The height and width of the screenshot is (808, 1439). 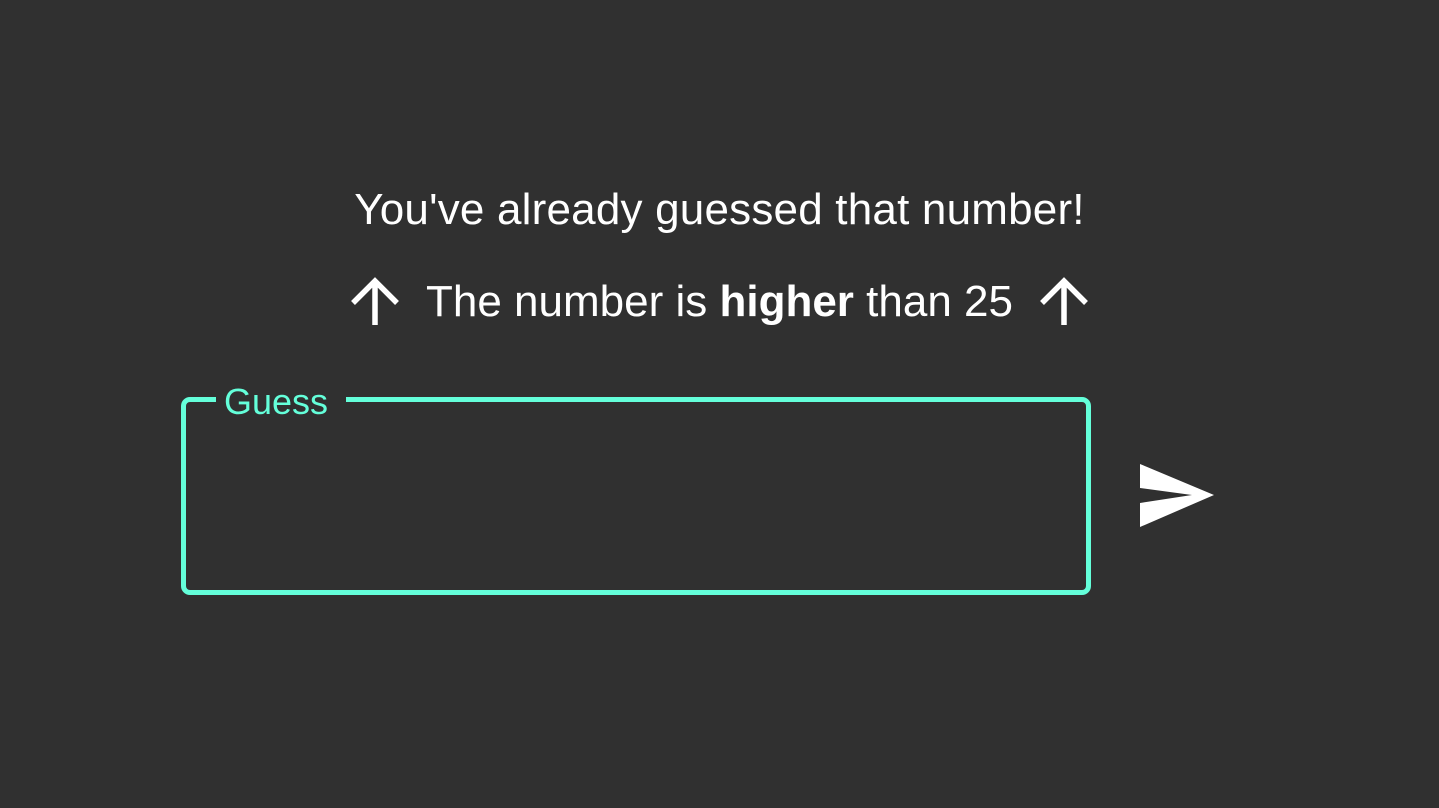 I want to click on hint-prefix: The number is, so click(x=573, y=301).